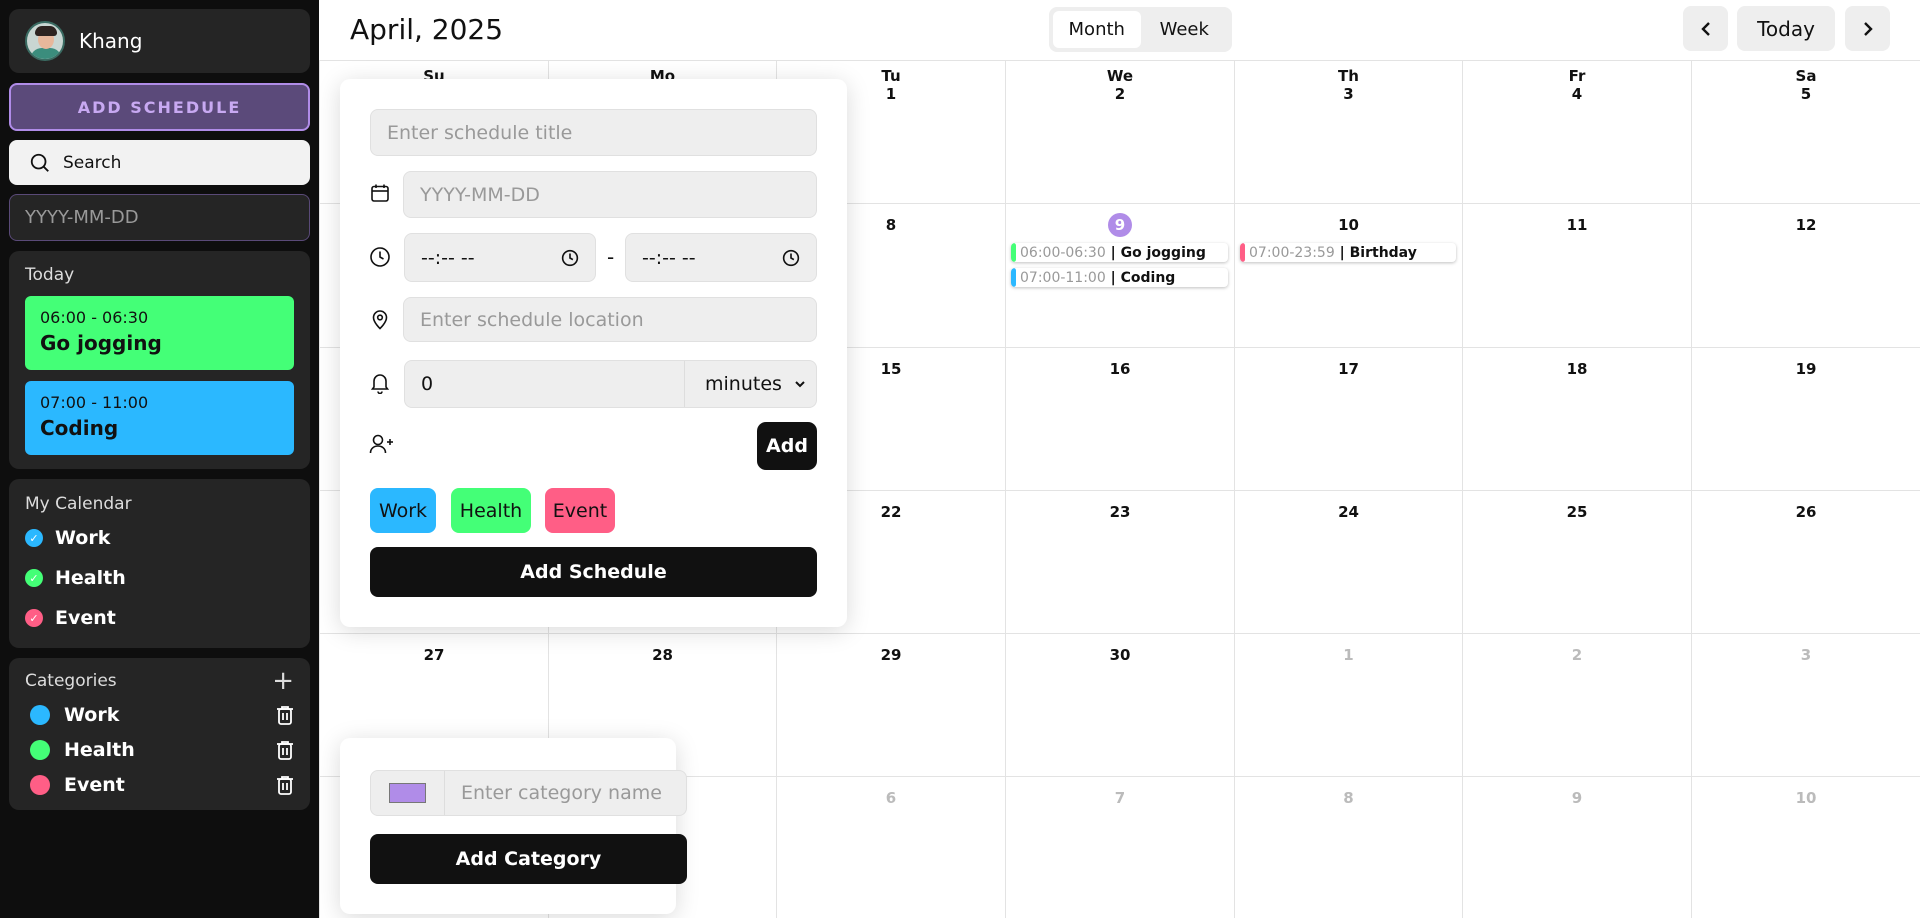 This screenshot has height=918, width=1920. What do you see at coordinates (1119, 561) in the screenshot?
I see `day-cell: 23` at bounding box center [1119, 561].